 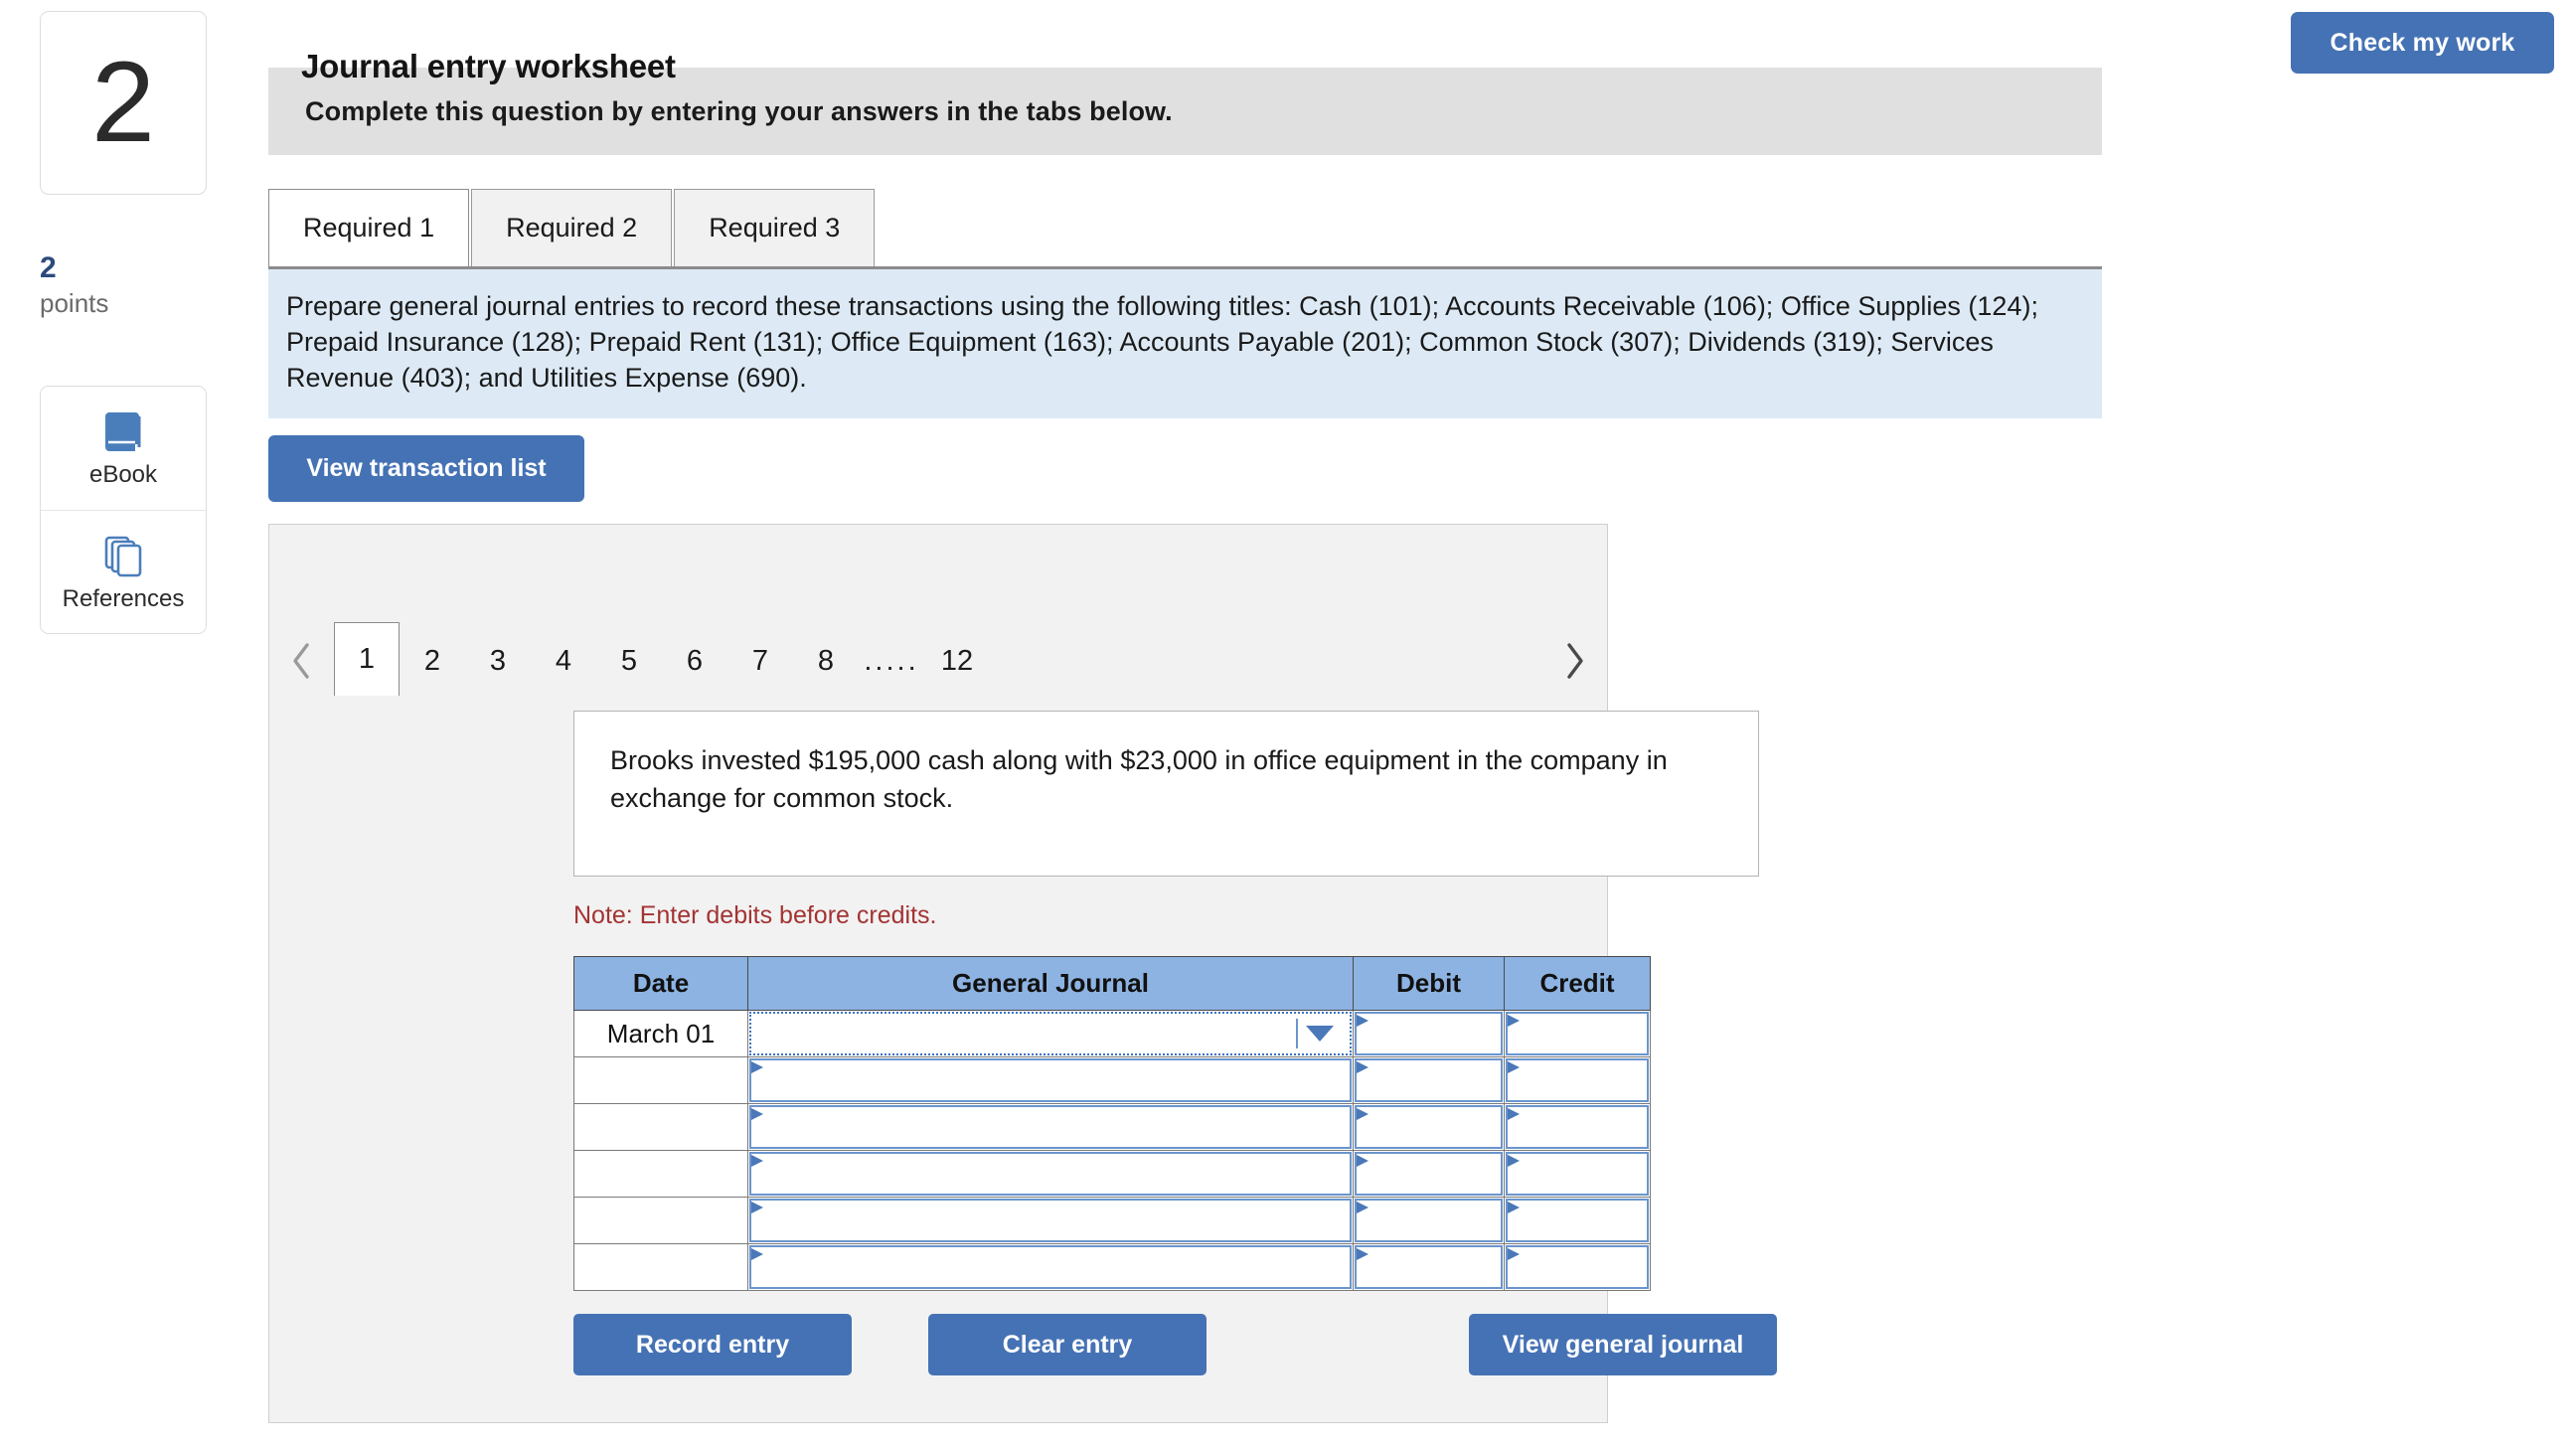 What do you see at coordinates (563, 661) in the screenshot?
I see `pager-page-4: 4` at bounding box center [563, 661].